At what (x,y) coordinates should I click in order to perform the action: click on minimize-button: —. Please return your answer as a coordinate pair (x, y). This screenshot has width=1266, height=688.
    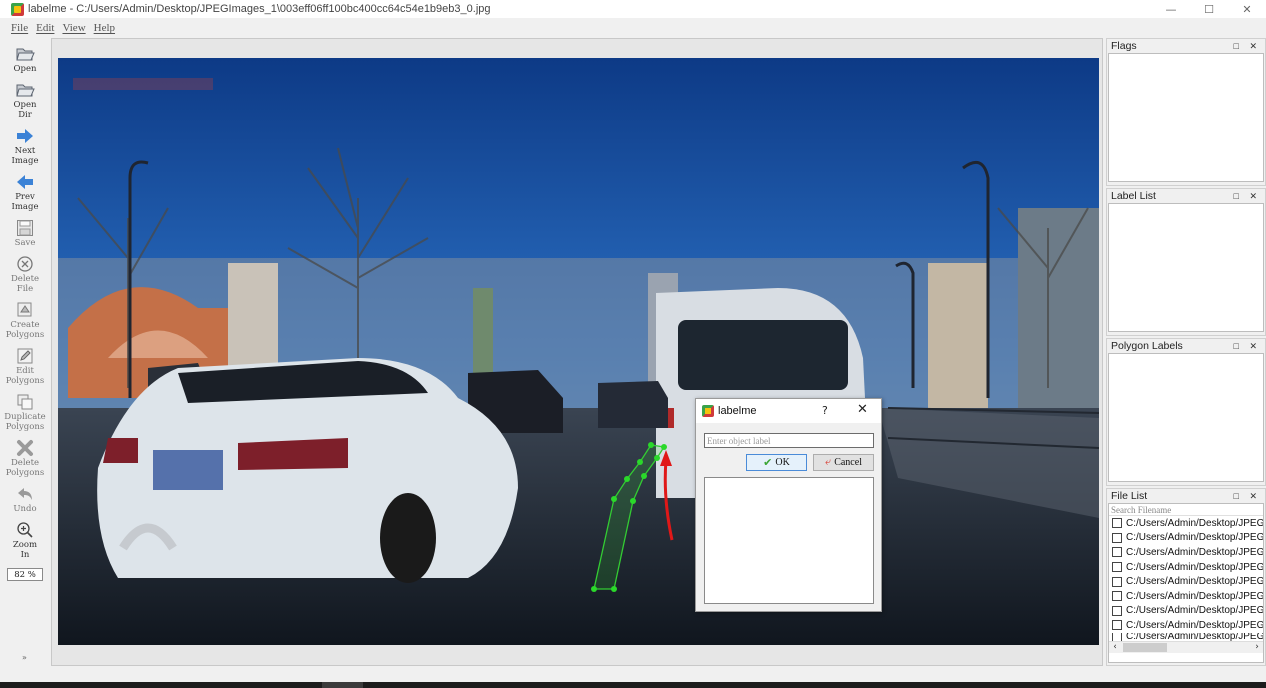
    Looking at the image, I should click on (1171, 9).